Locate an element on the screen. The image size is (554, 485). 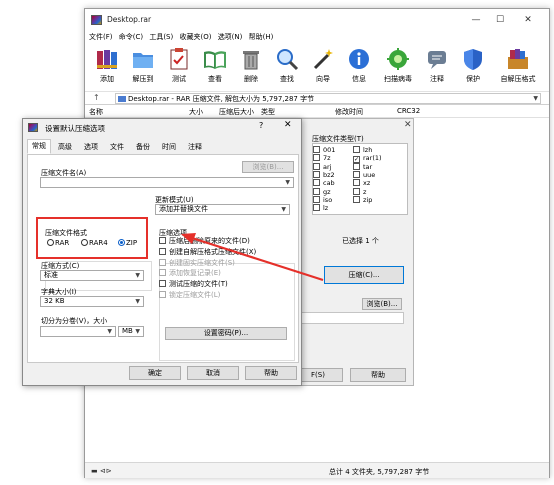
archive-type-col2-2: tar is located at coordinates (363, 166).